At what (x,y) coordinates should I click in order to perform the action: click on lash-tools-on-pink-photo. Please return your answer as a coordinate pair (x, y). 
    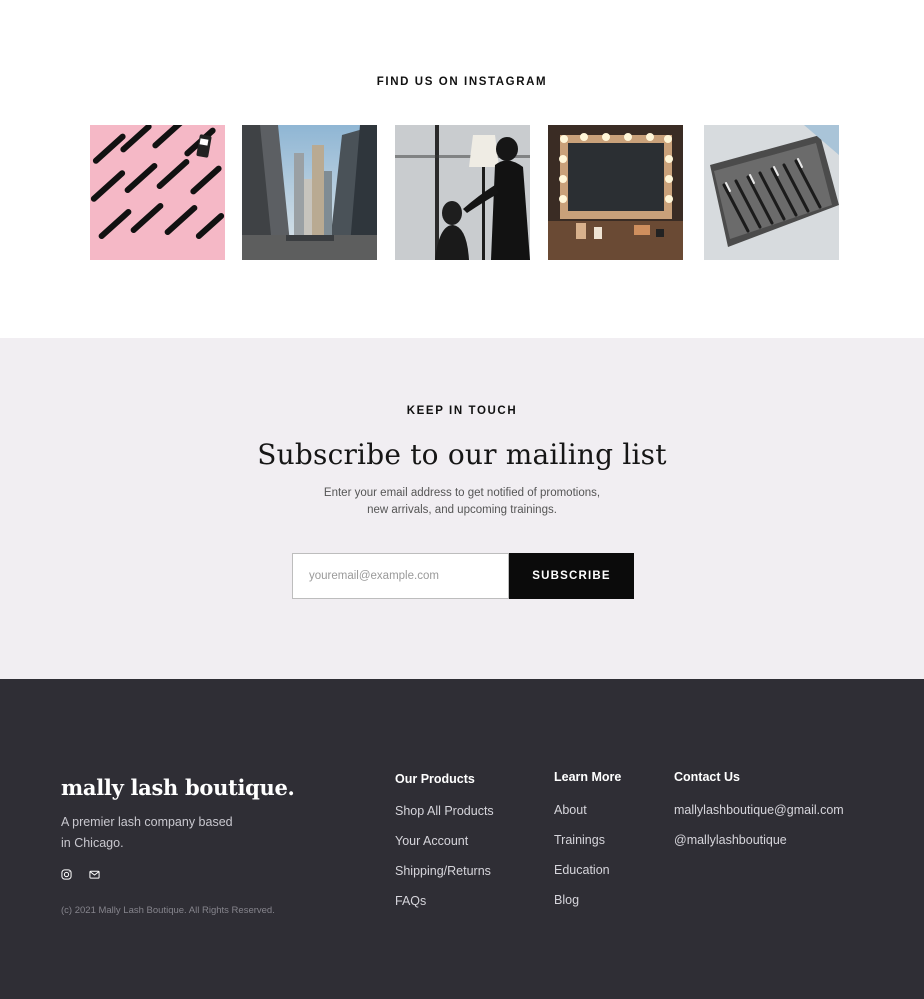
    Looking at the image, I should click on (157, 192).